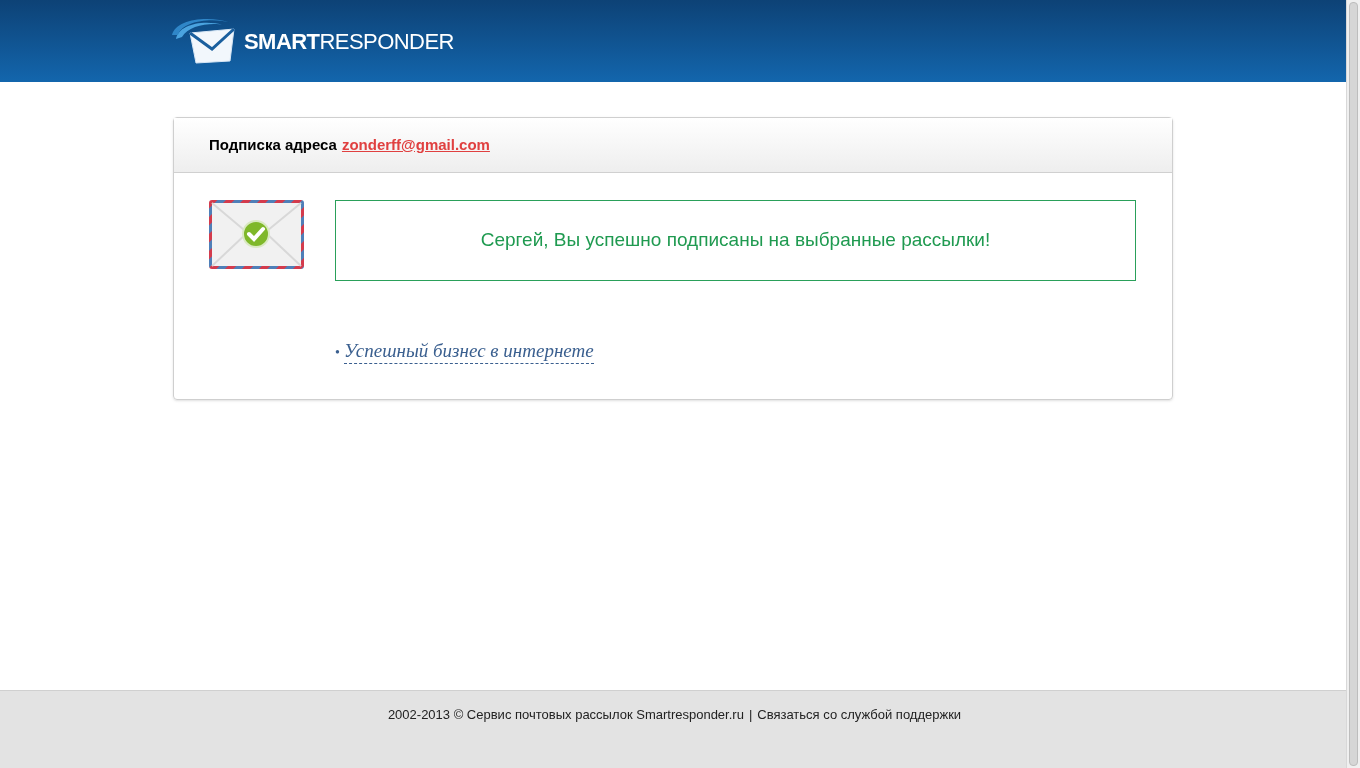 The image size is (1360, 768). I want to click on success-message: Сергей, Вы успешно подписаны на выбранные рассылки!, so click(735, 240).